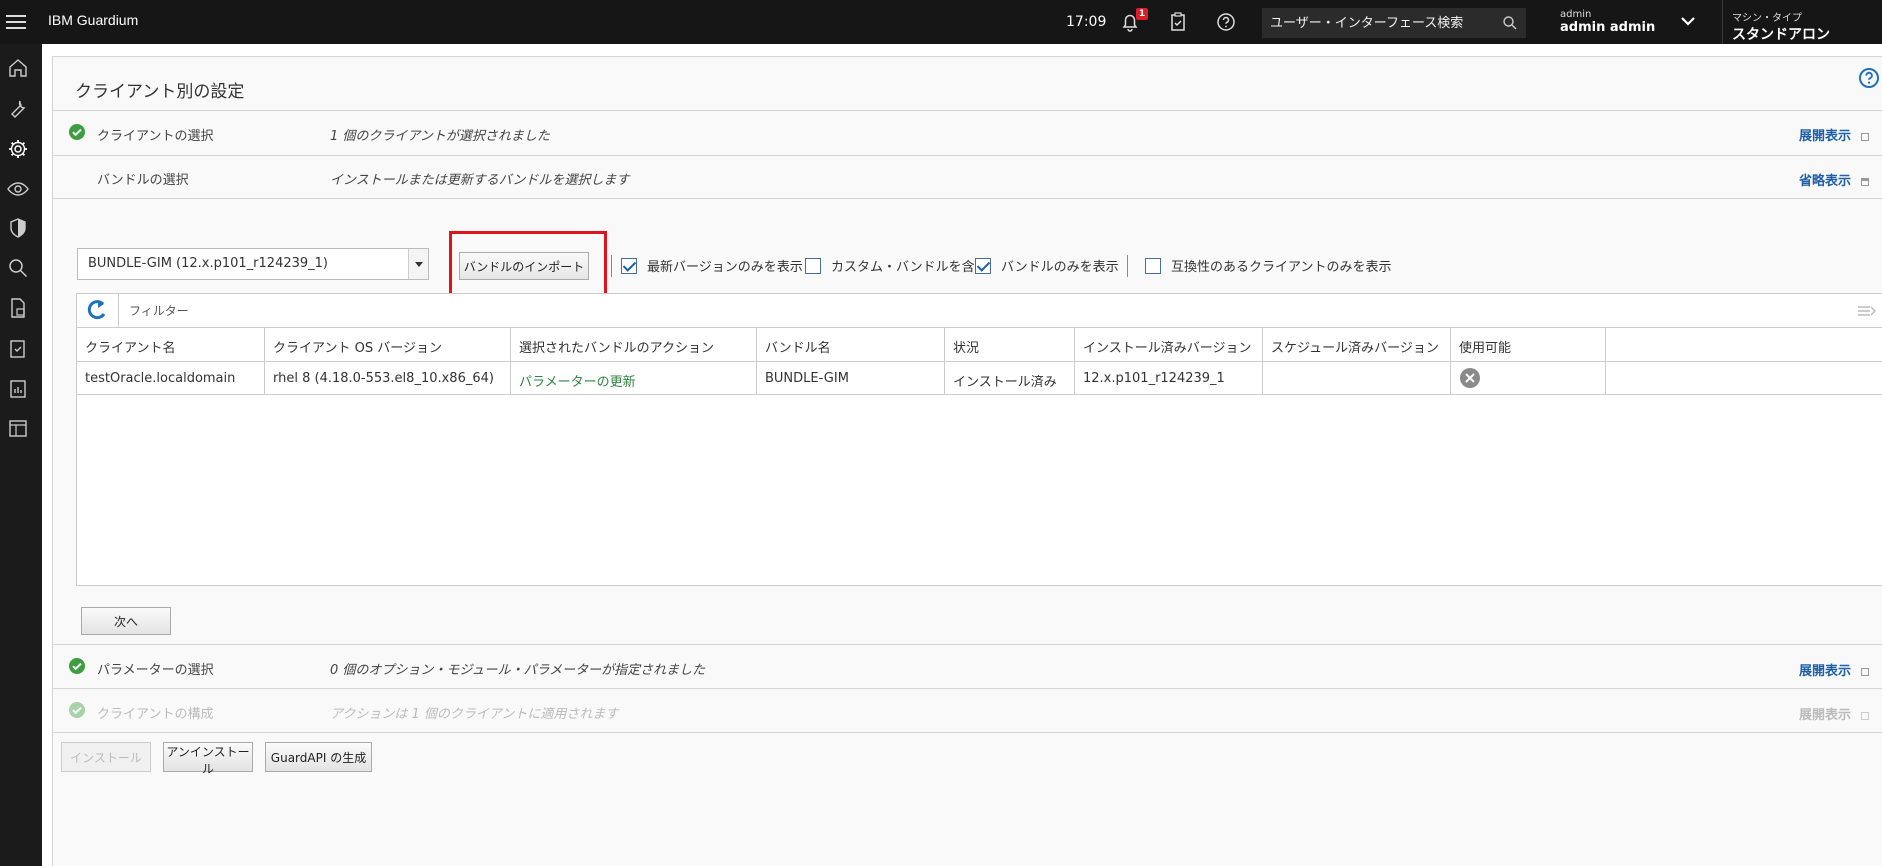  I want to click on client-name-cell: testOracle.localdomain, so click(171, 378).